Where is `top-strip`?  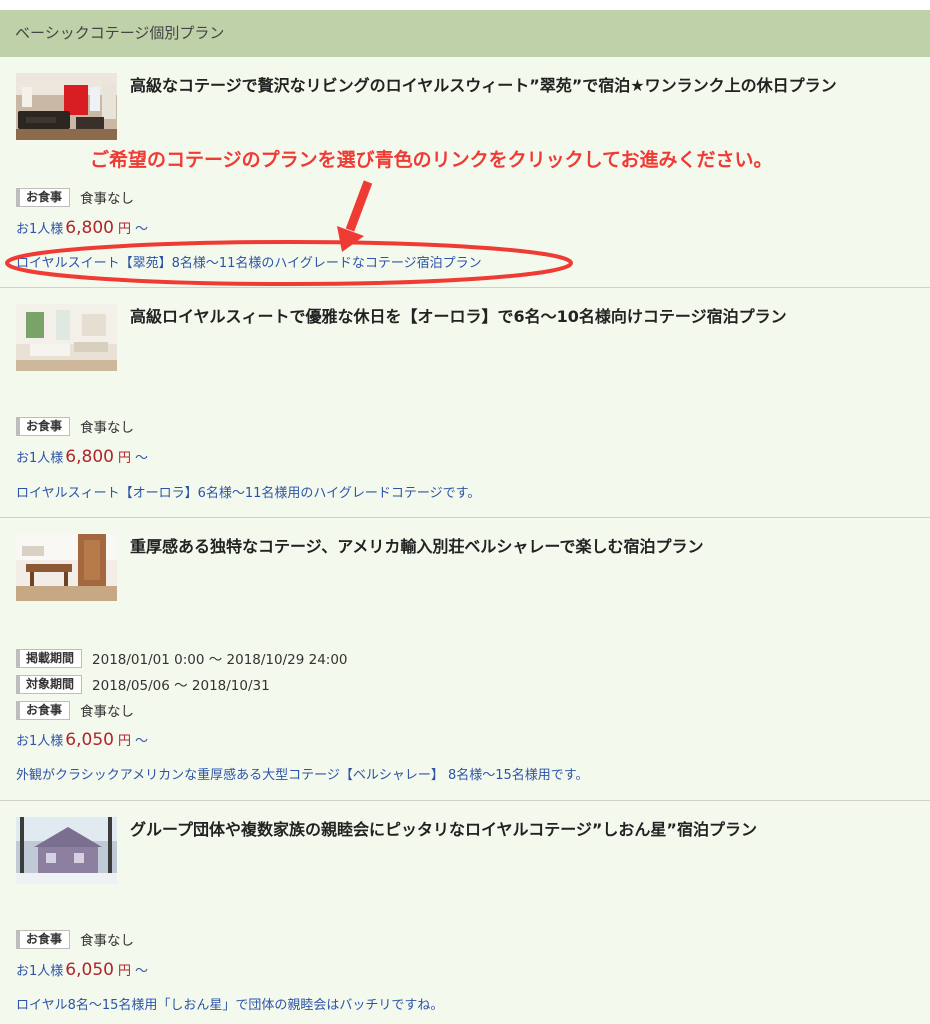 top-strip is located at coordinates (465, 5).